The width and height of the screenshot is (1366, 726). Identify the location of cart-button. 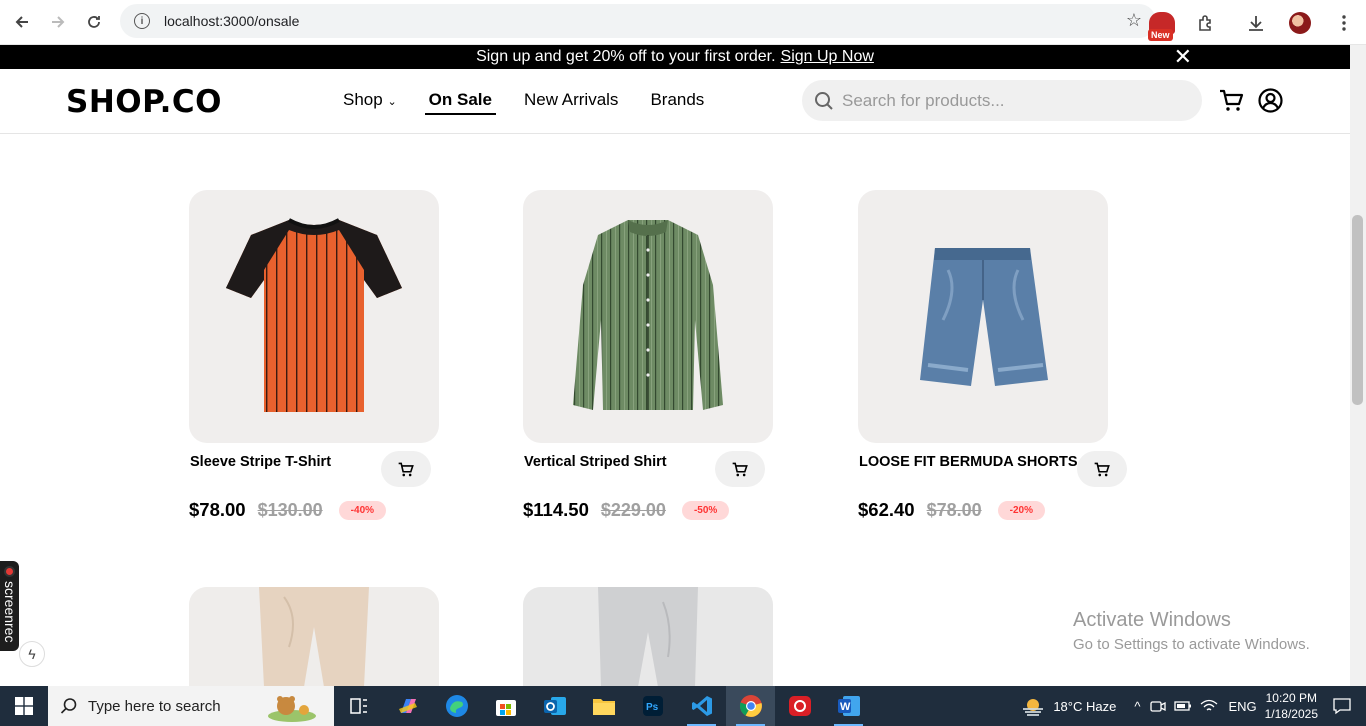
(1231, 103).